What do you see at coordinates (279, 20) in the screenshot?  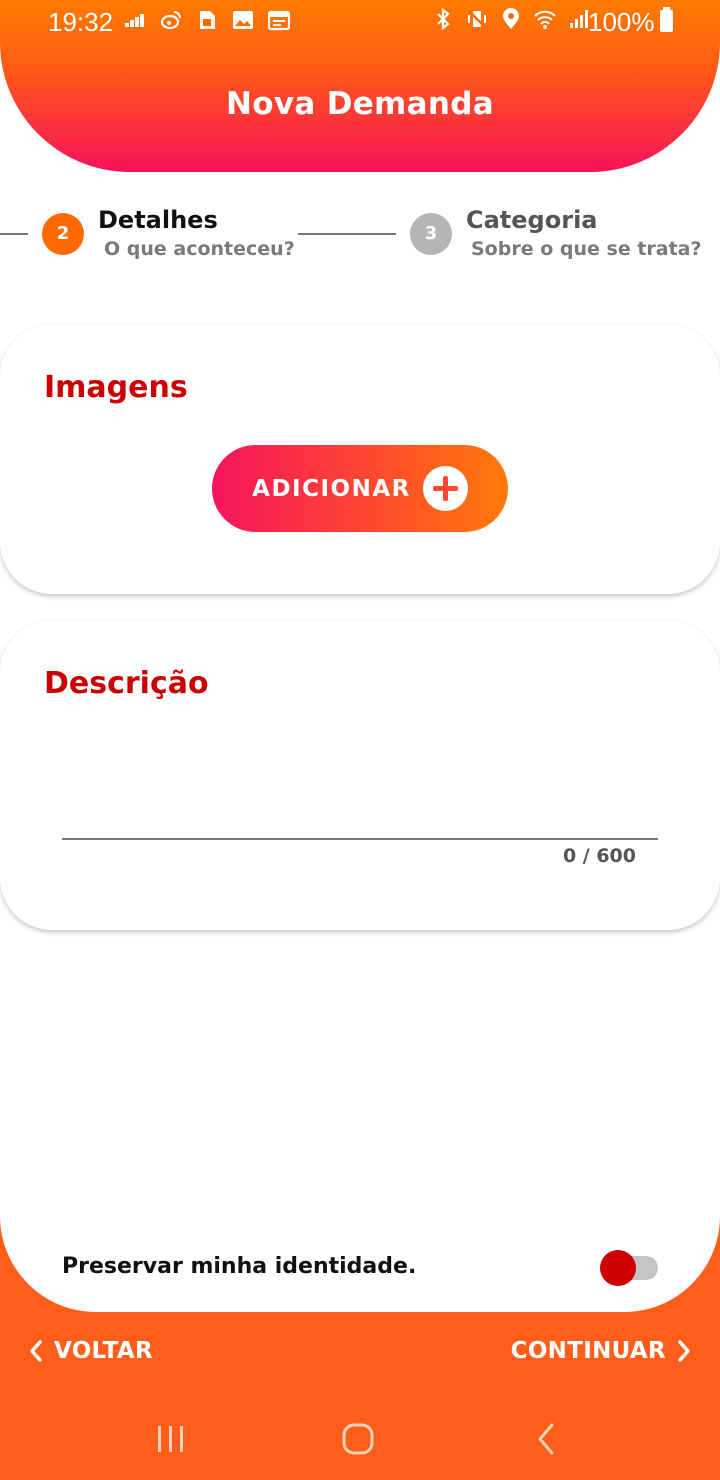 I see `calendar-icon` at bounding box center [279, 20].